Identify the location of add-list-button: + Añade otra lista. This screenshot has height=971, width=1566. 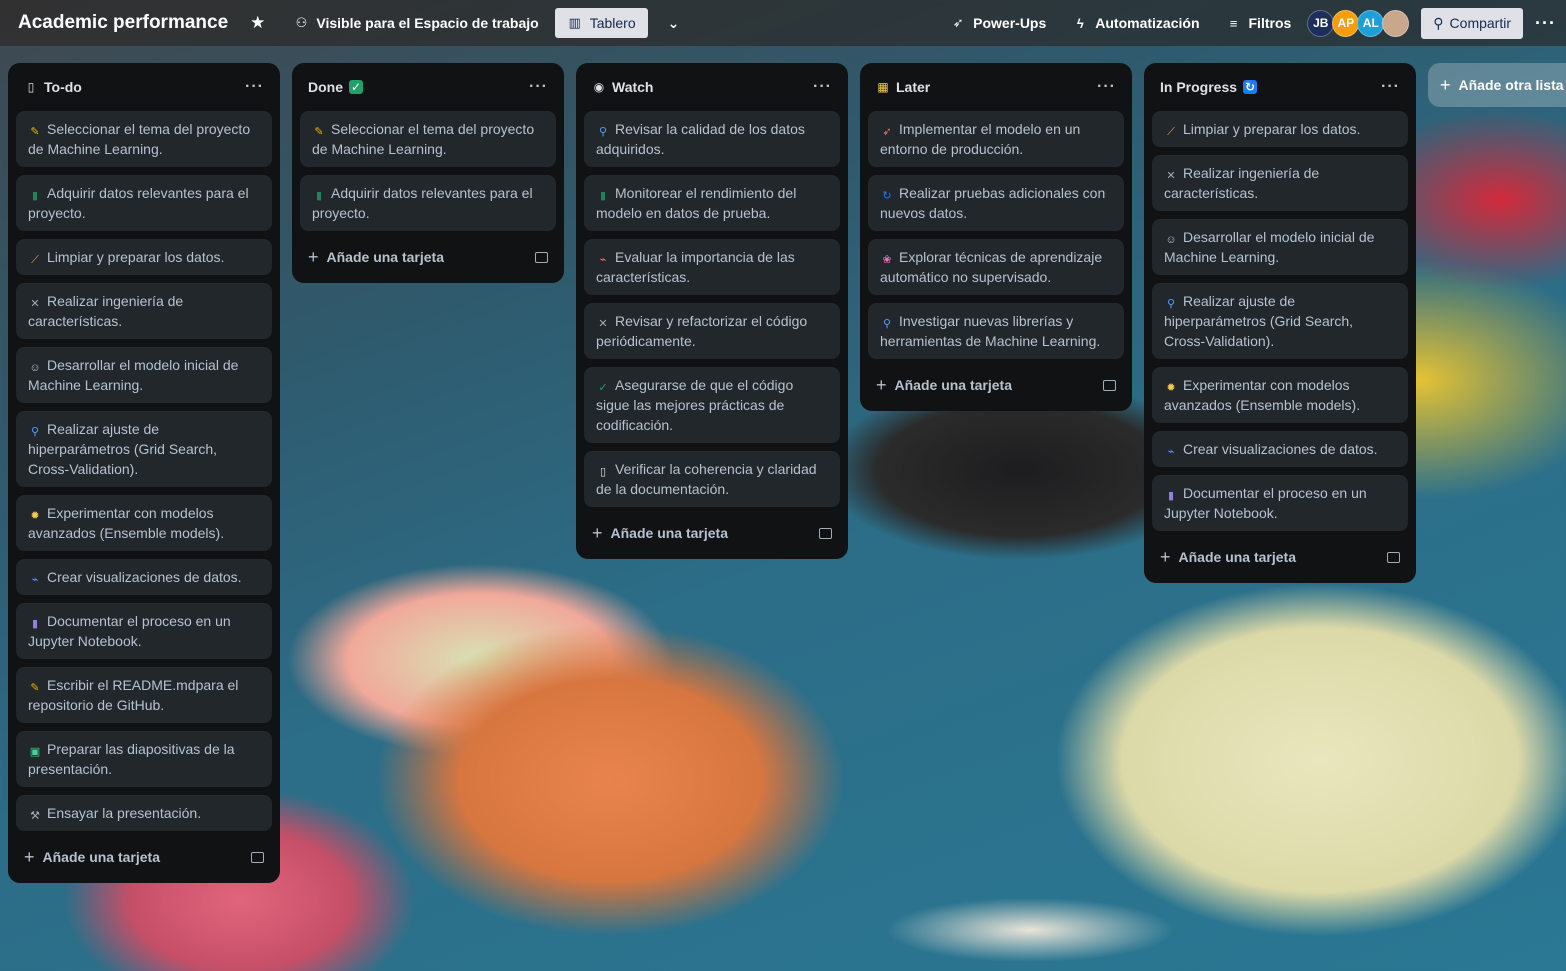
(1497, 85).